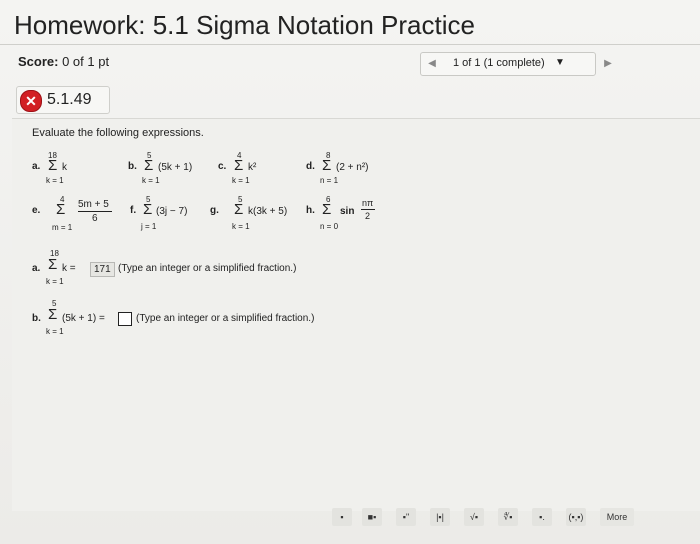  I want to click on answer-a-input: 171, so click(102, 269).